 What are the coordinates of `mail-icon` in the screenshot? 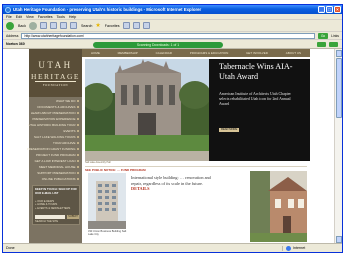 It's located at (136, 25).